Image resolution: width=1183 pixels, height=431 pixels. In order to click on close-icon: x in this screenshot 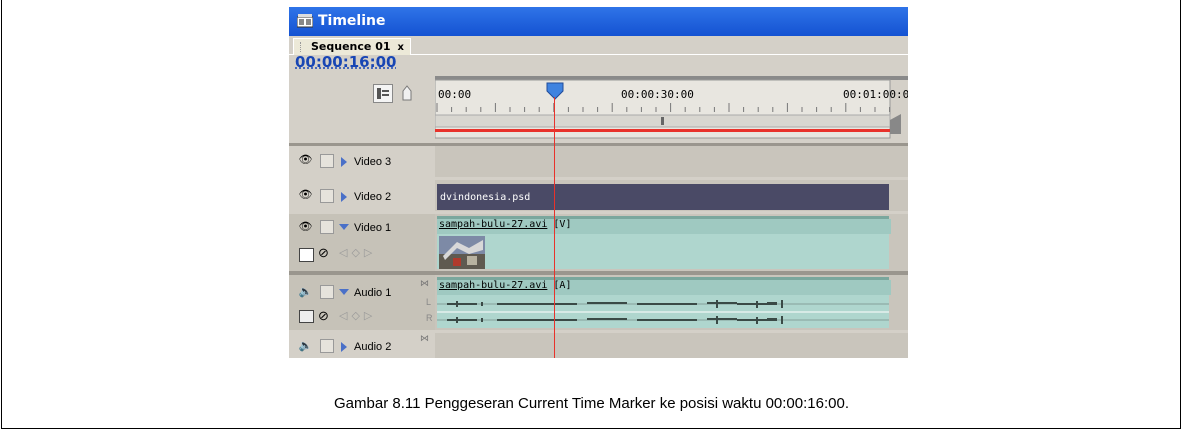, I will do `click(401, 47)`.